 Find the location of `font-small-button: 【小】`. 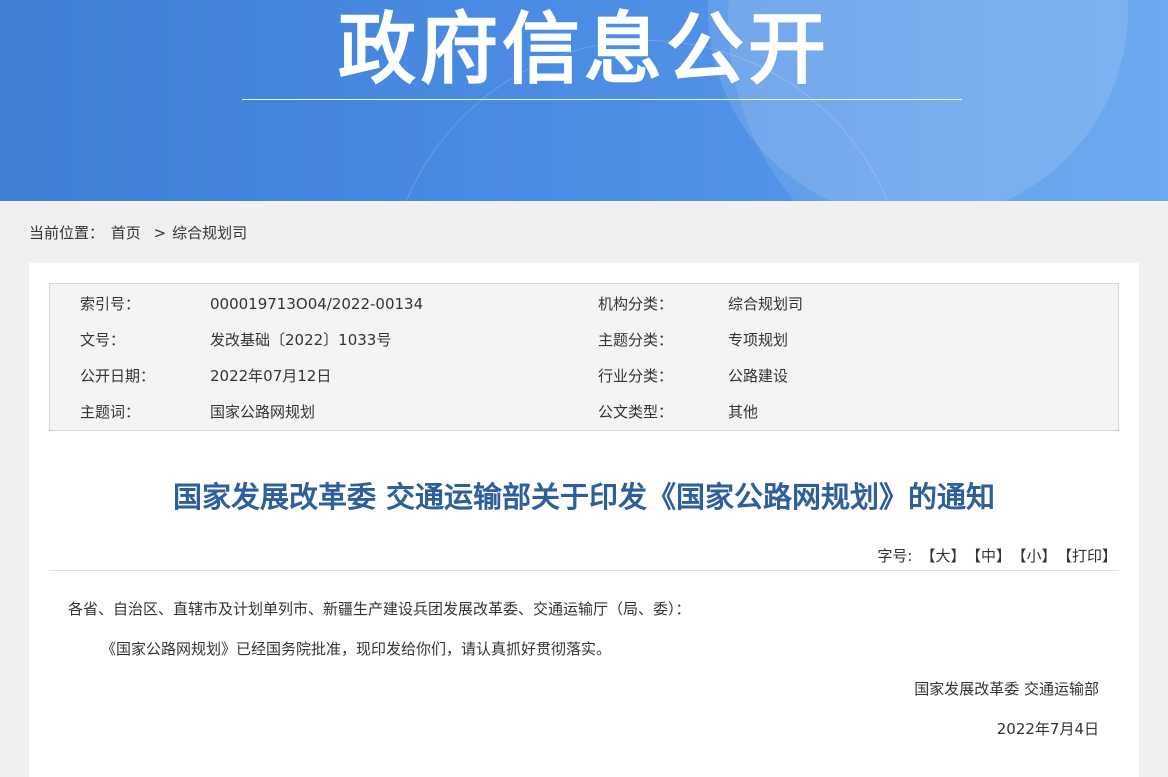

font-small-button: 【小】 is located at coordinates (1038, 556).